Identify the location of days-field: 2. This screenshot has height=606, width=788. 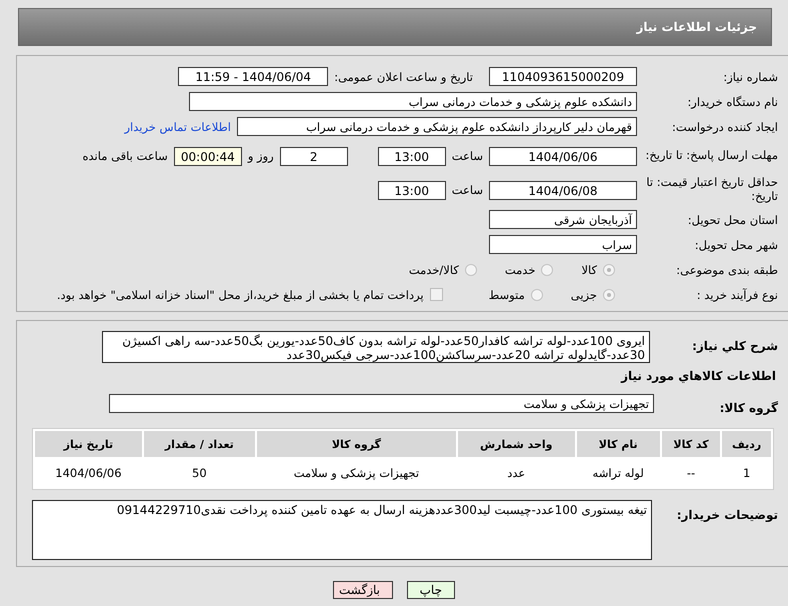
(314, 156).